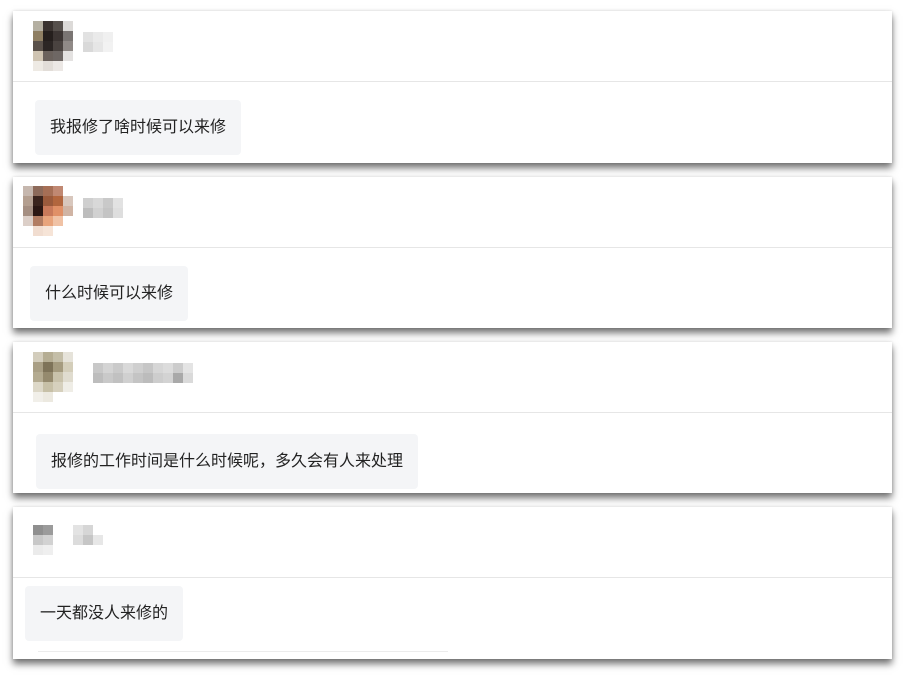 The height and width of the screenshot is (684, 907). Describe the element at coordinates (138, 127) in the screenshot. I see `comment-text: 我报修了啥时候可以来修` at that location.